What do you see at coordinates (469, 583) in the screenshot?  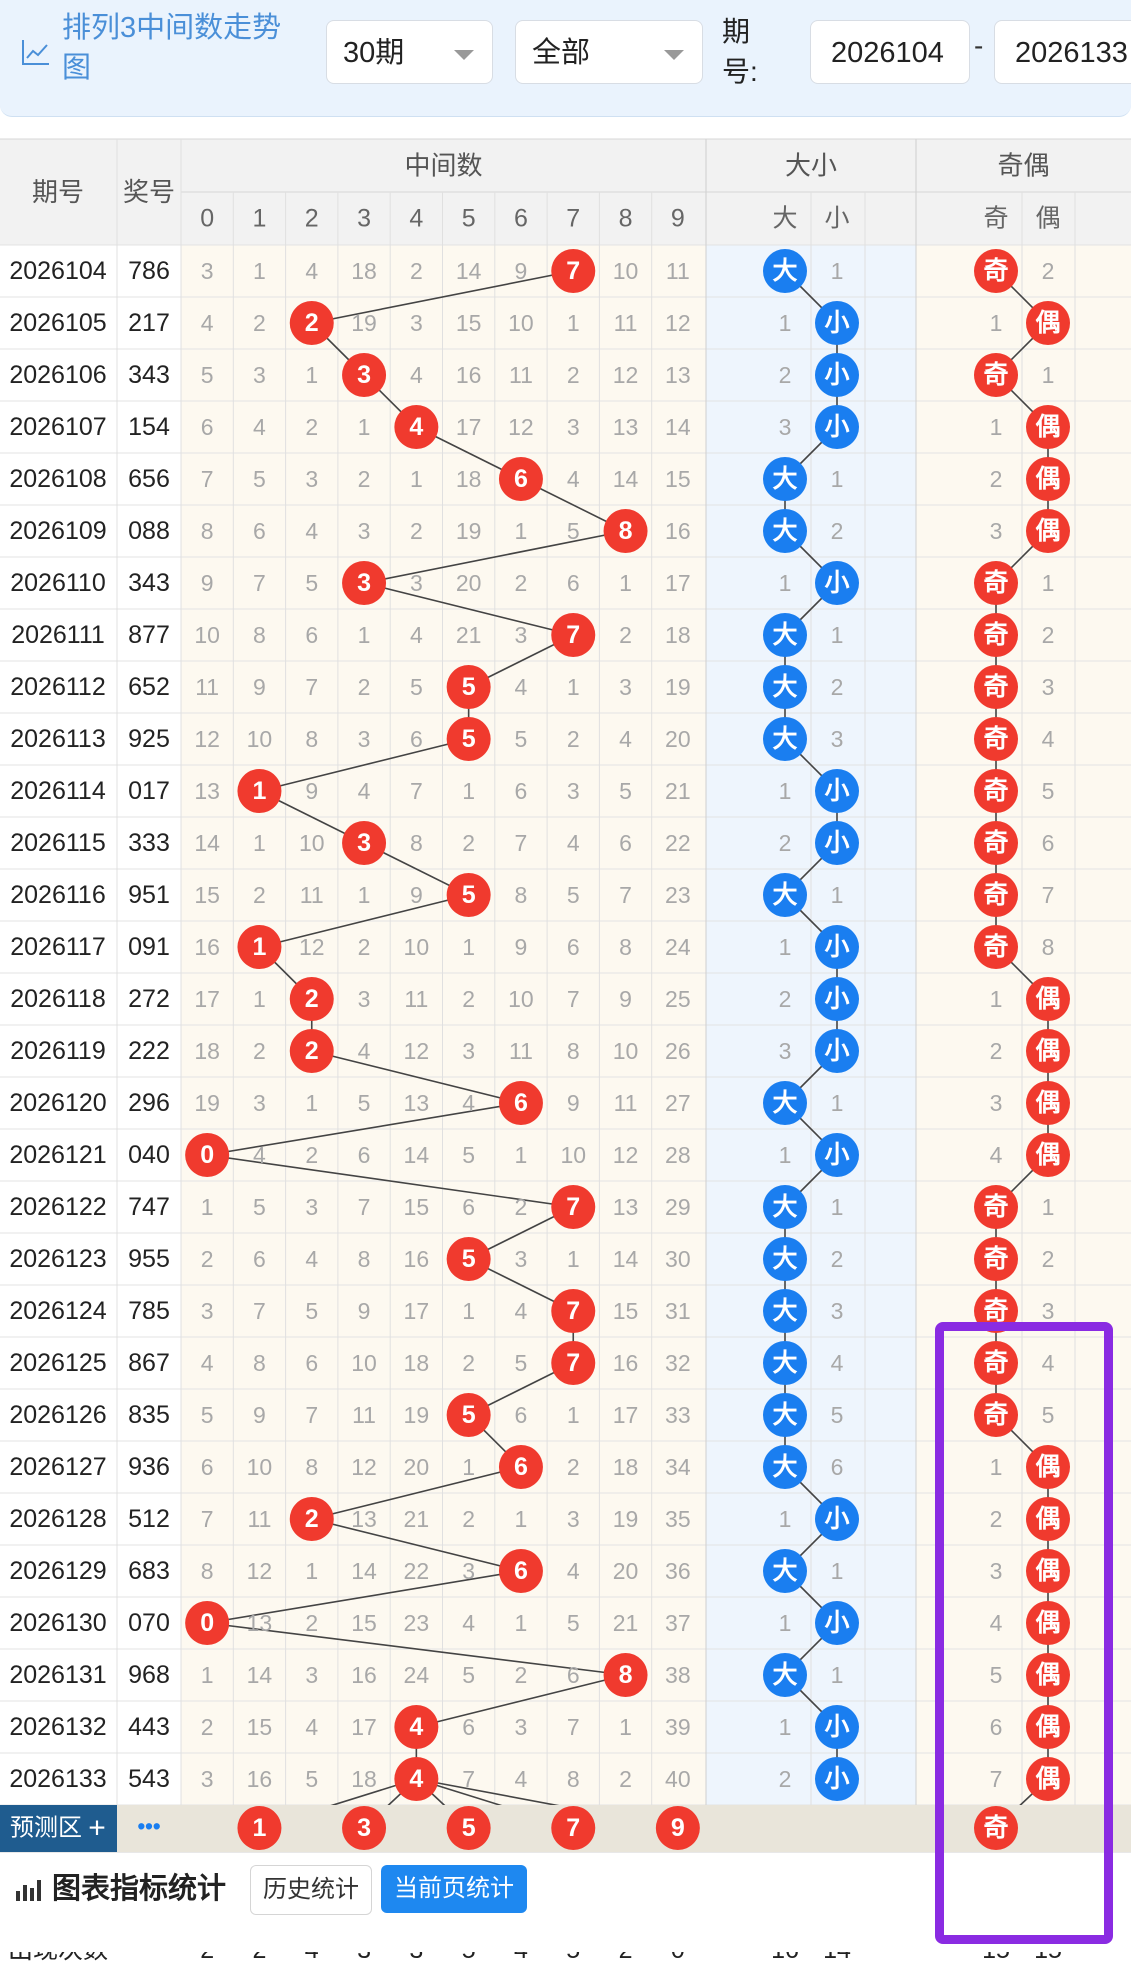 I see `miss-count: 20` at bounding box center [469, 583].